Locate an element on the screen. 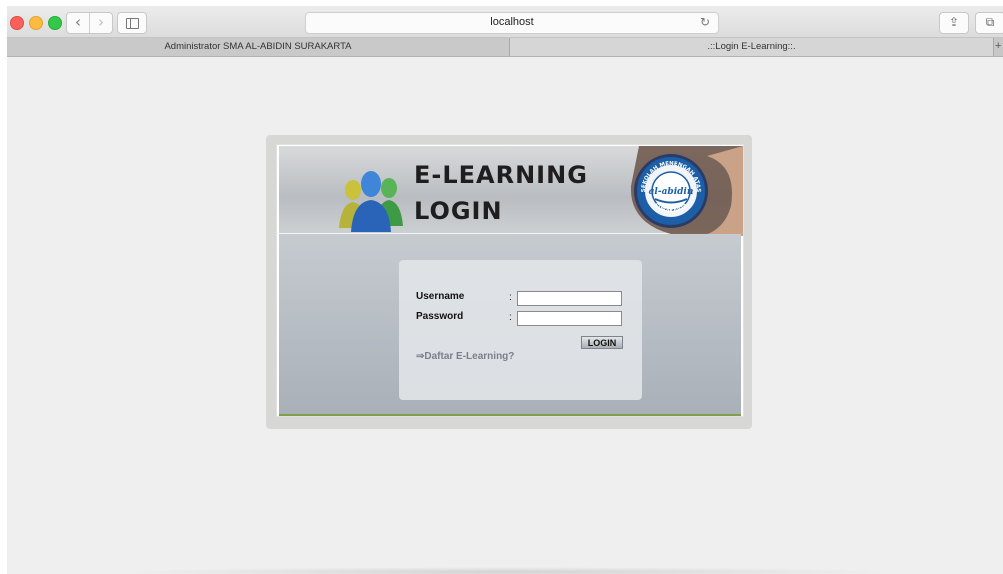 The image size is (1003, 574). tab-login-elearning: .::Login E-Learning::. is located at coordinates (752, 47).